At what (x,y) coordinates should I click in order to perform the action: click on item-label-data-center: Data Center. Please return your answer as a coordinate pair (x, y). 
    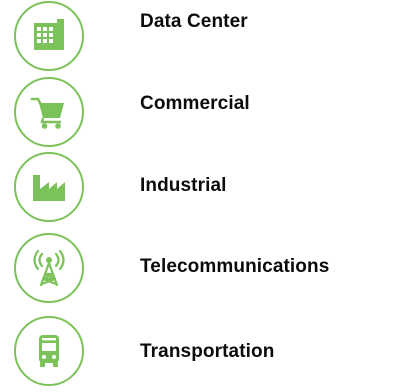
    Looking at the image, I should click on (194, 21).